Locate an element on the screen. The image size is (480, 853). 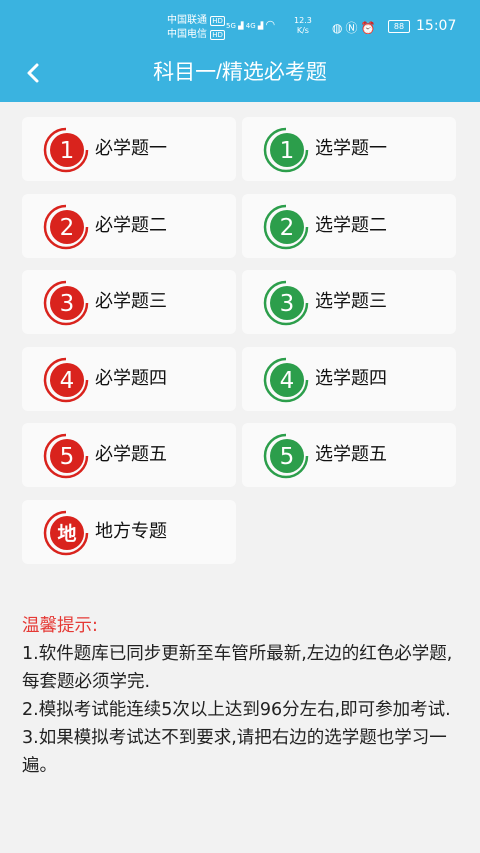
carrier-info: 中国联通 HD 中国电信 HD is located at coordinates (196, 28).